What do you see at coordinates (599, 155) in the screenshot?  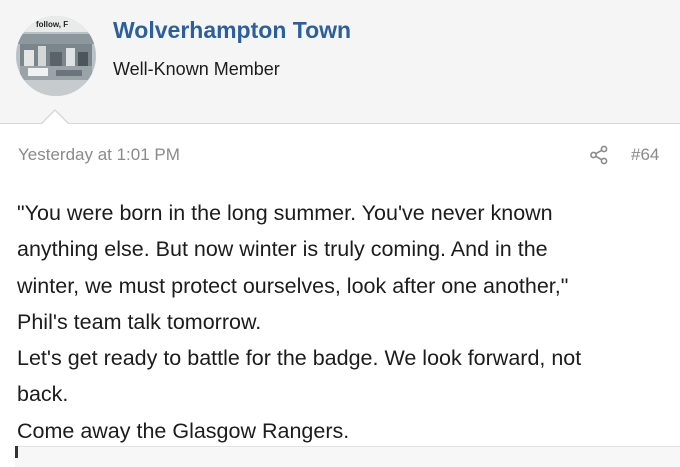 I see `share-icon` at bounding box center [599, 155].